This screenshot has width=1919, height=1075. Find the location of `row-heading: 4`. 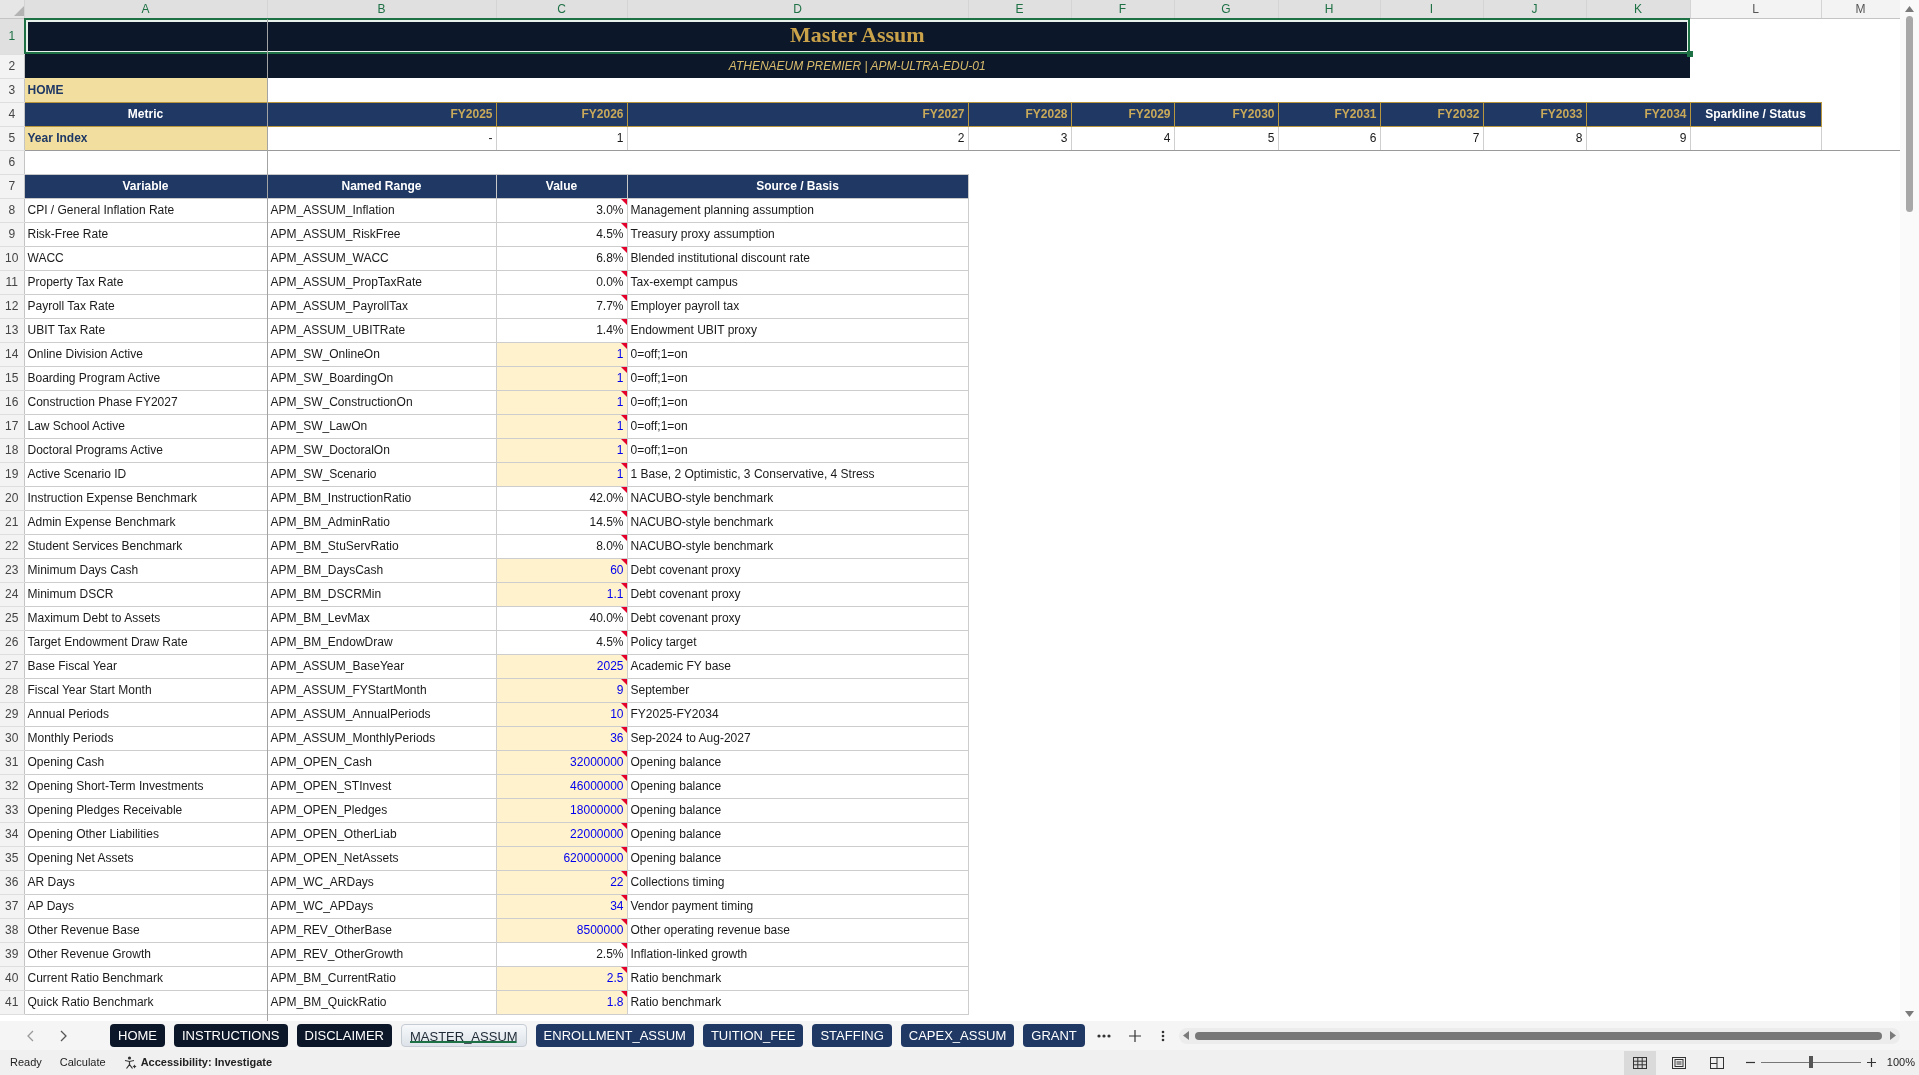

row-heading: 4 is located at coordinates (12, 114).